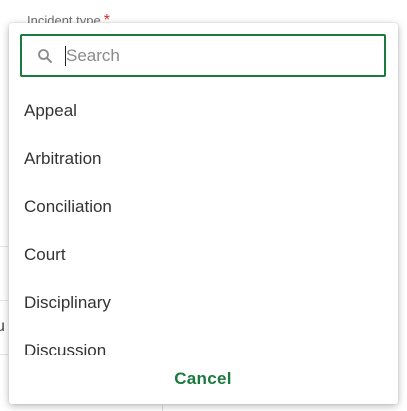 The height and width of the screenshot is (411, 407). I want to click on search-input, so click(216, 55).